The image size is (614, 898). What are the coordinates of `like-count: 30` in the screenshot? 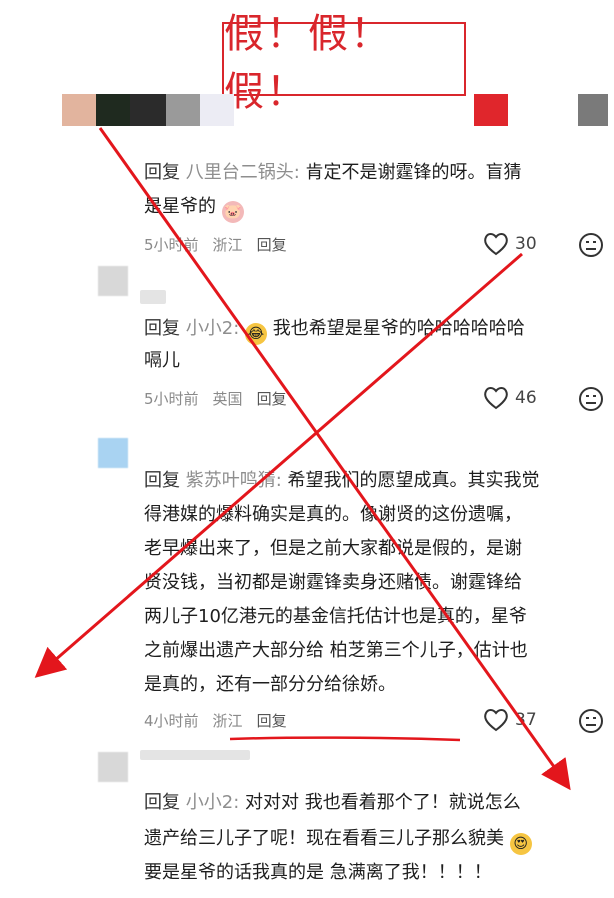 It's located at (526, 244).